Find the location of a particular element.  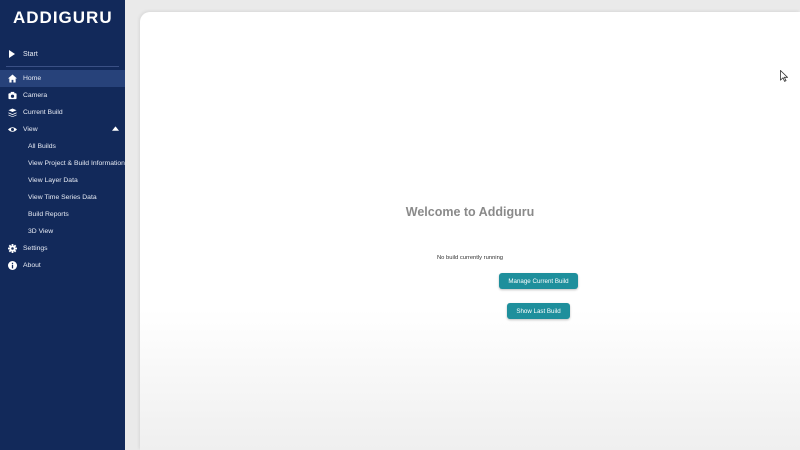

sidebar-item-label: Home is located at coordinates (32, 78).